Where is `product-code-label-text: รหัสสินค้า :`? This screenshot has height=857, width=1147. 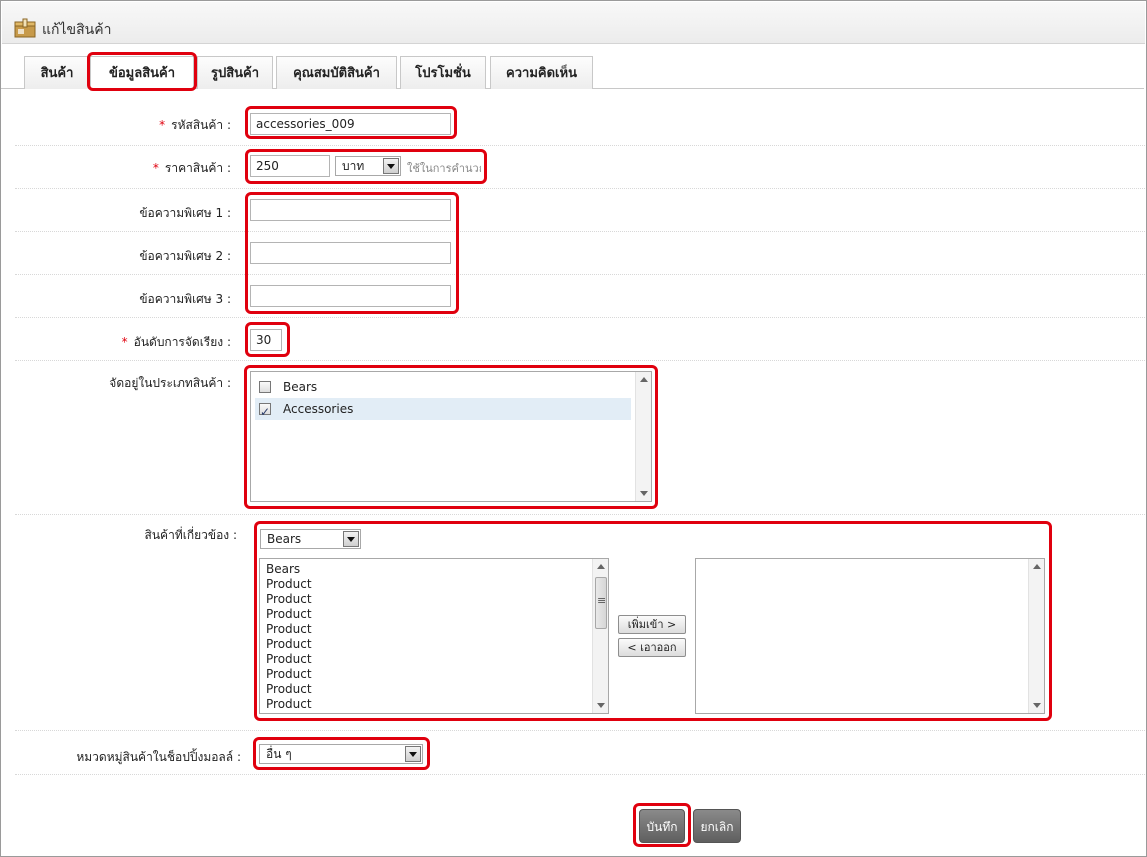 product-code-label-text: รหัสสินค้า : is located at coordinates (201, 125).